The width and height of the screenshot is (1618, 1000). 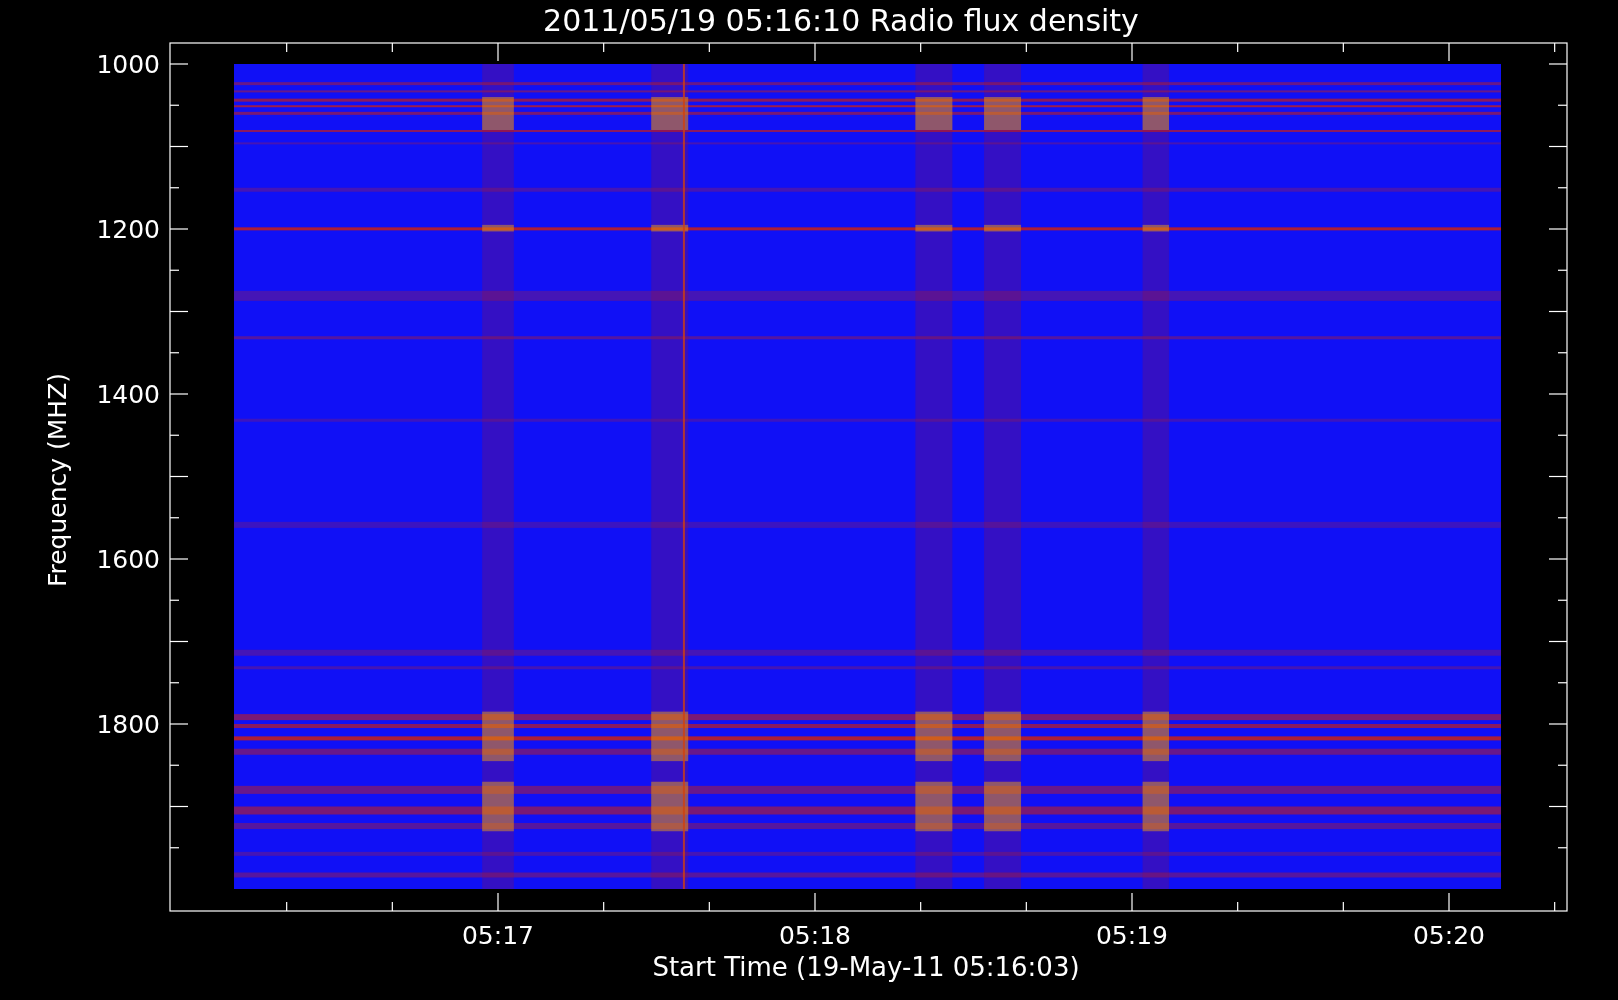 I want to click on y-axis-label: Frequency (MHZ), so click(x=57, y=480).